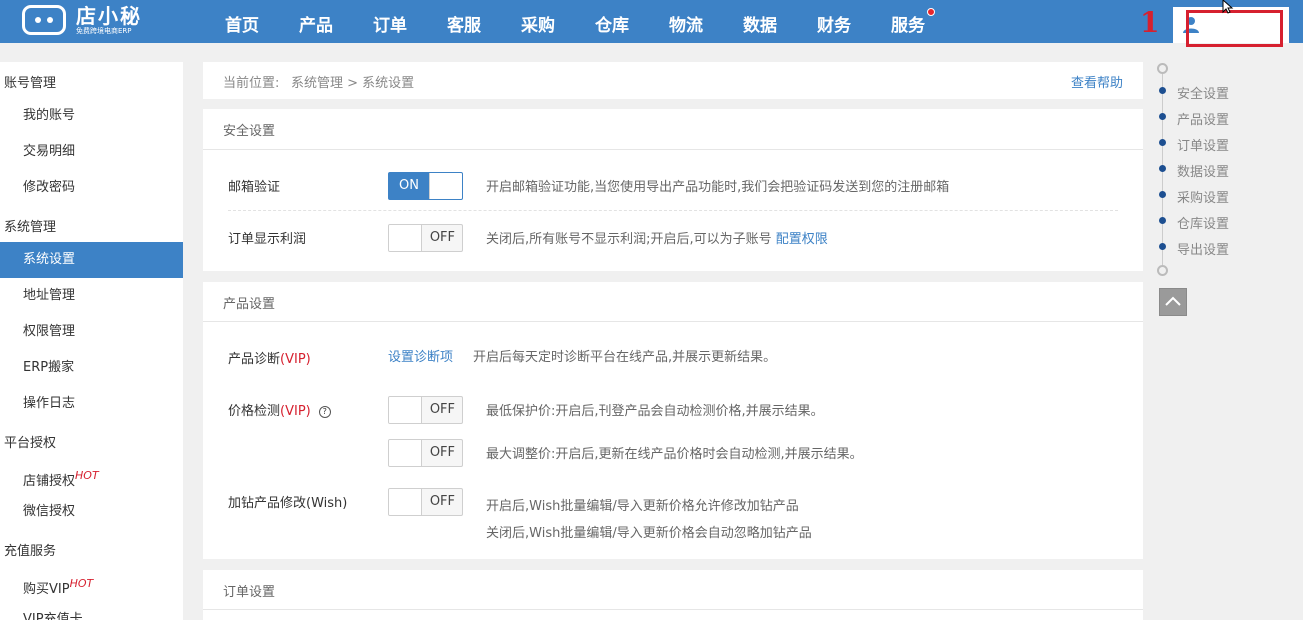 This screenshot has width=1303, height=620. What do you see at coordinates (91, 611) in the screenshot?
I see `sidebar-item-vip-card: VIP充值卡` at bounding box center [91, 611].